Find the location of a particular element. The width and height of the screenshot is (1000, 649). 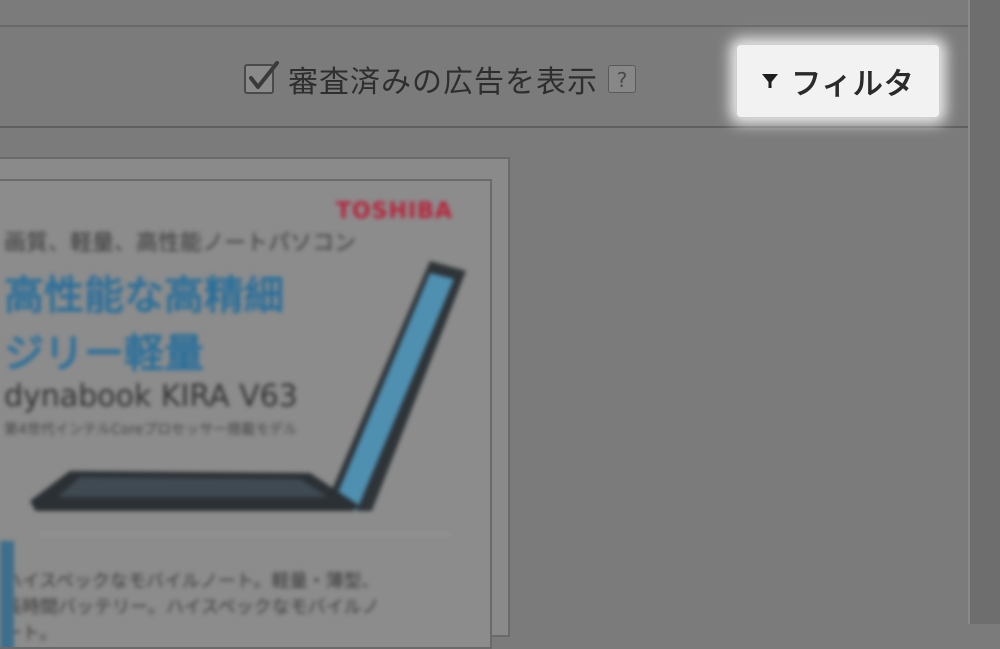

filter-button: フィルタ is located at coordinates (838, 81).